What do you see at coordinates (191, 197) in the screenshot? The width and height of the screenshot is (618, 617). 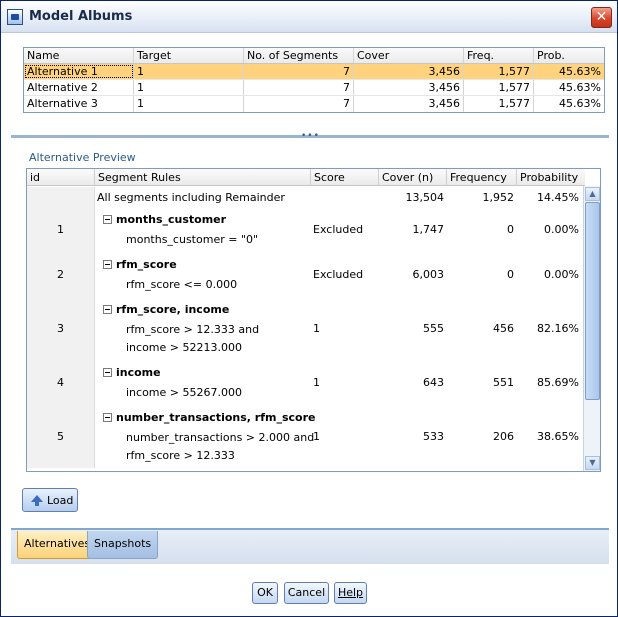 I see `summary-rules: All segments including Remainder` at bounding box center [191, 197].